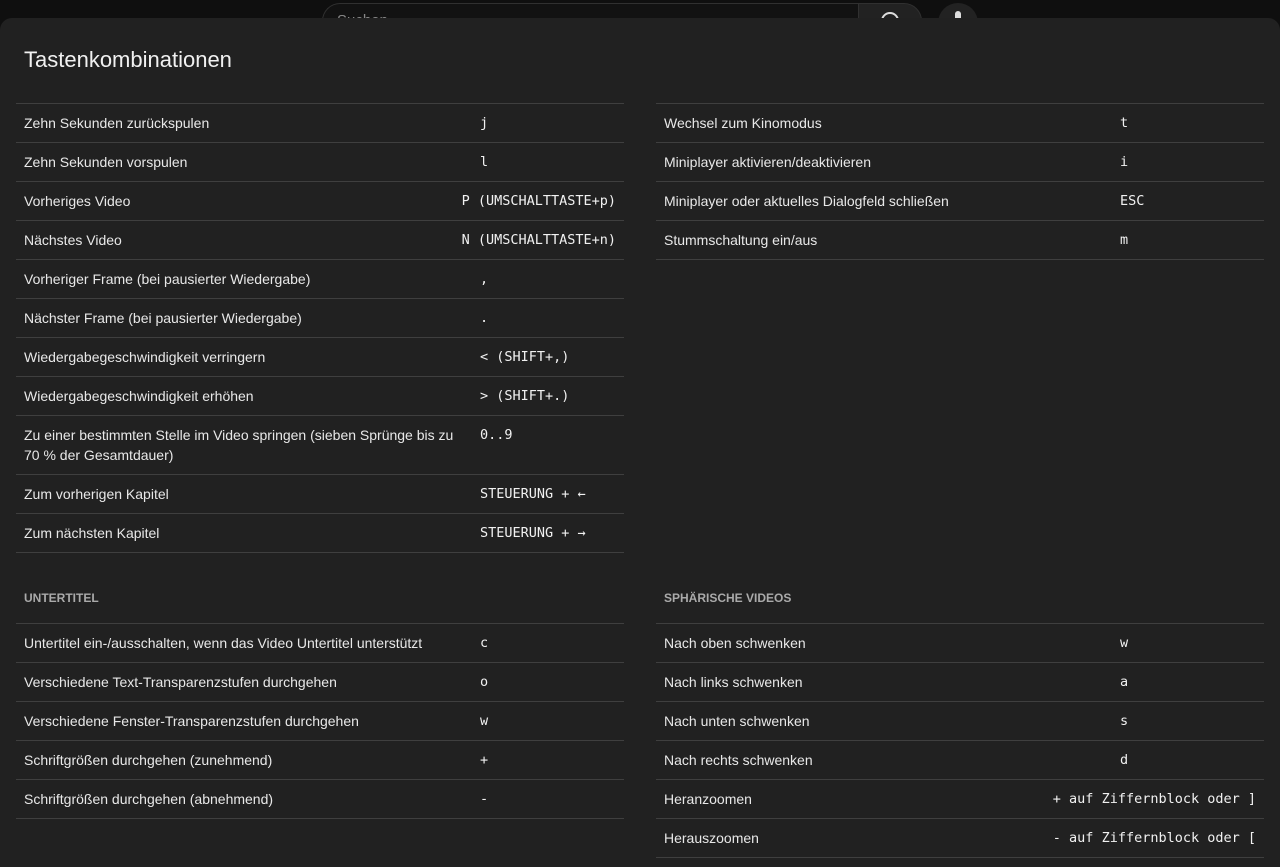 Image resolution: width=1280 pixels, height=867 pixels. Describe the element at coordinates (148, 760) in the screenshot. I see `shortcut-label: Schriftgrößen durchgehen (zunehmend)` at that location.